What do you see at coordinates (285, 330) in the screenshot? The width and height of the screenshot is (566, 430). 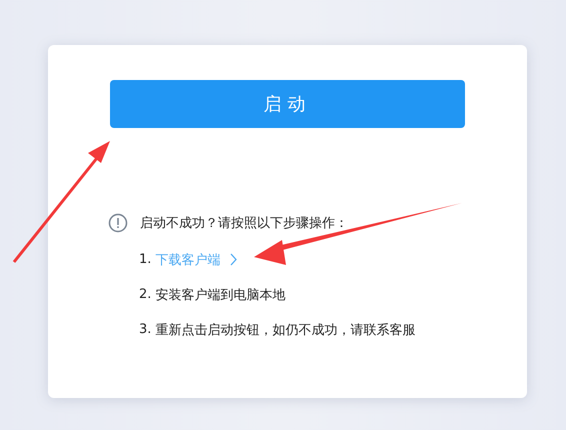 I see `step-text: 重新点击启动按钮，如仍不成功，请联系客服` at bounding box center [285, 330].